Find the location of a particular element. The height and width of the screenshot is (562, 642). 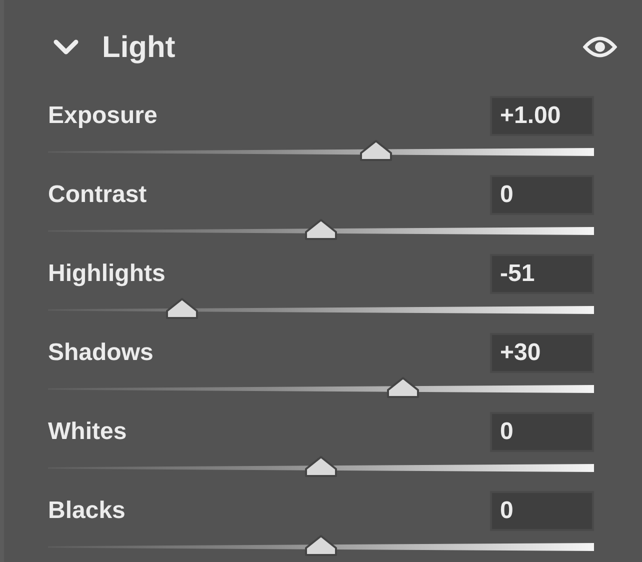

slider-label: Exposure is located at coordinates (103, 116).